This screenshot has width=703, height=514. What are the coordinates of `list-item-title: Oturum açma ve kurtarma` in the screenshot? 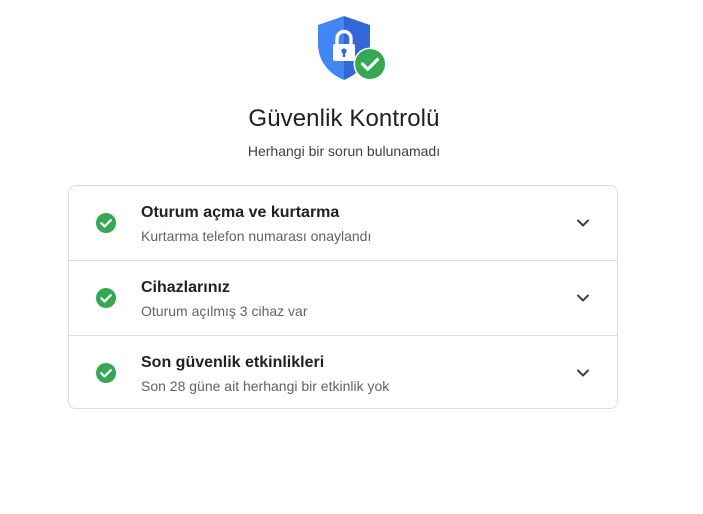 It's located at (240, 212).